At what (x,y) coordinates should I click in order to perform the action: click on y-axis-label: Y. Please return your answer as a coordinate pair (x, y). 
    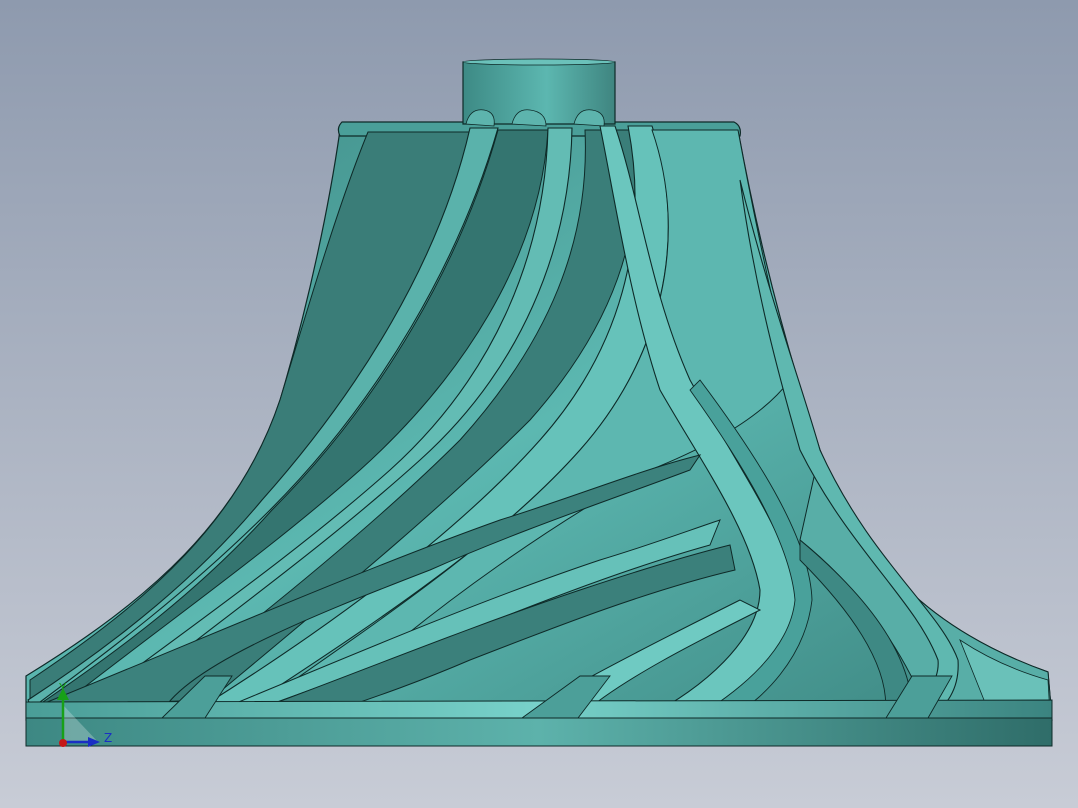
    Looking at the image, I should click on (63, 688).